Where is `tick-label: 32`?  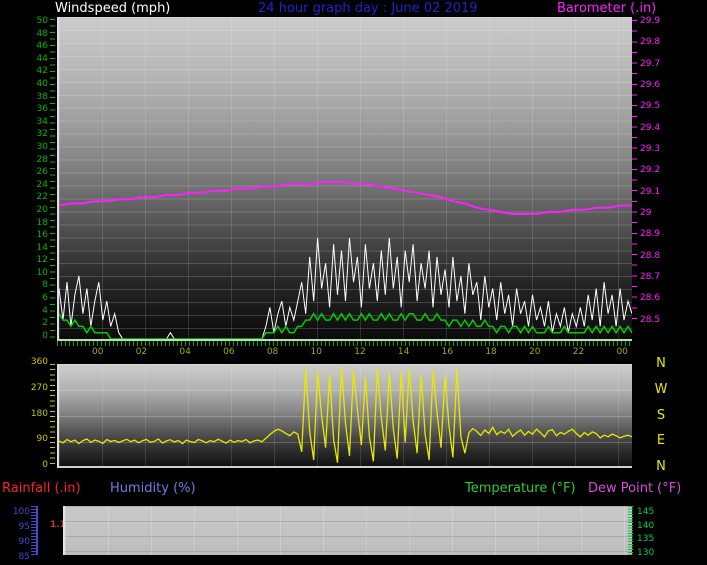 tick-label: 32 is located at coordinates (42, 134).